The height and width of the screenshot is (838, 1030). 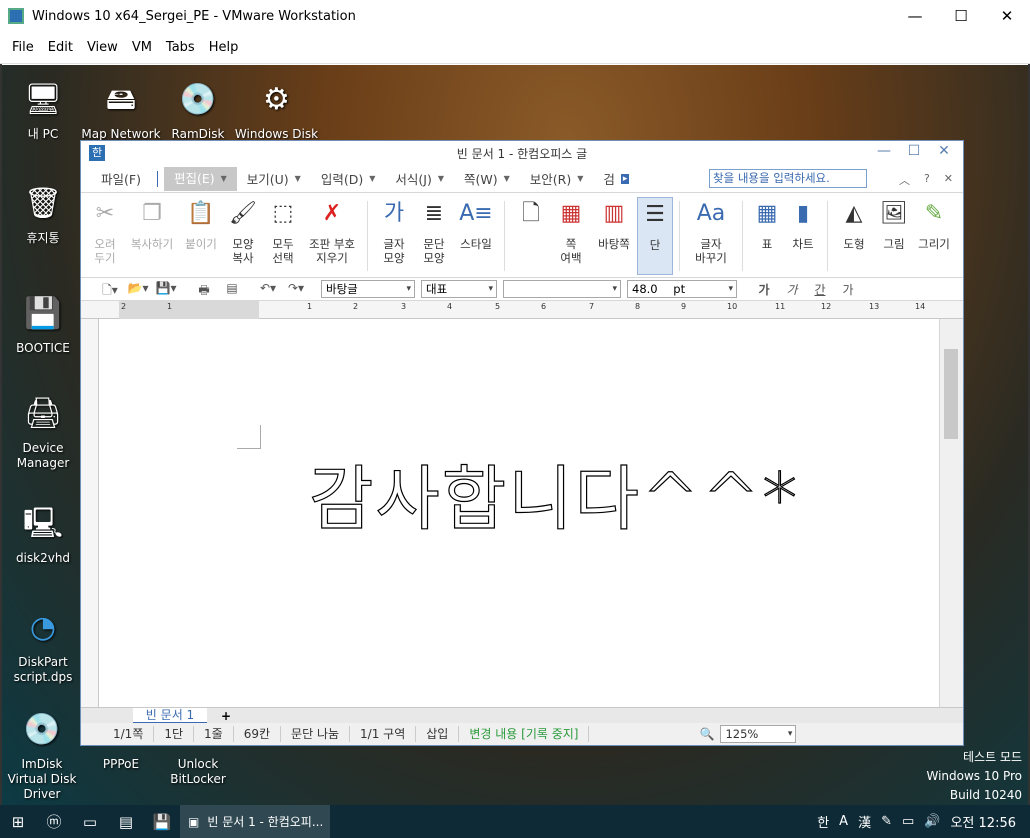 What do you see at coordinates (758, 734) in the screenshot?
I see `zoom-select: 125%` at bounding box center [758, 734].